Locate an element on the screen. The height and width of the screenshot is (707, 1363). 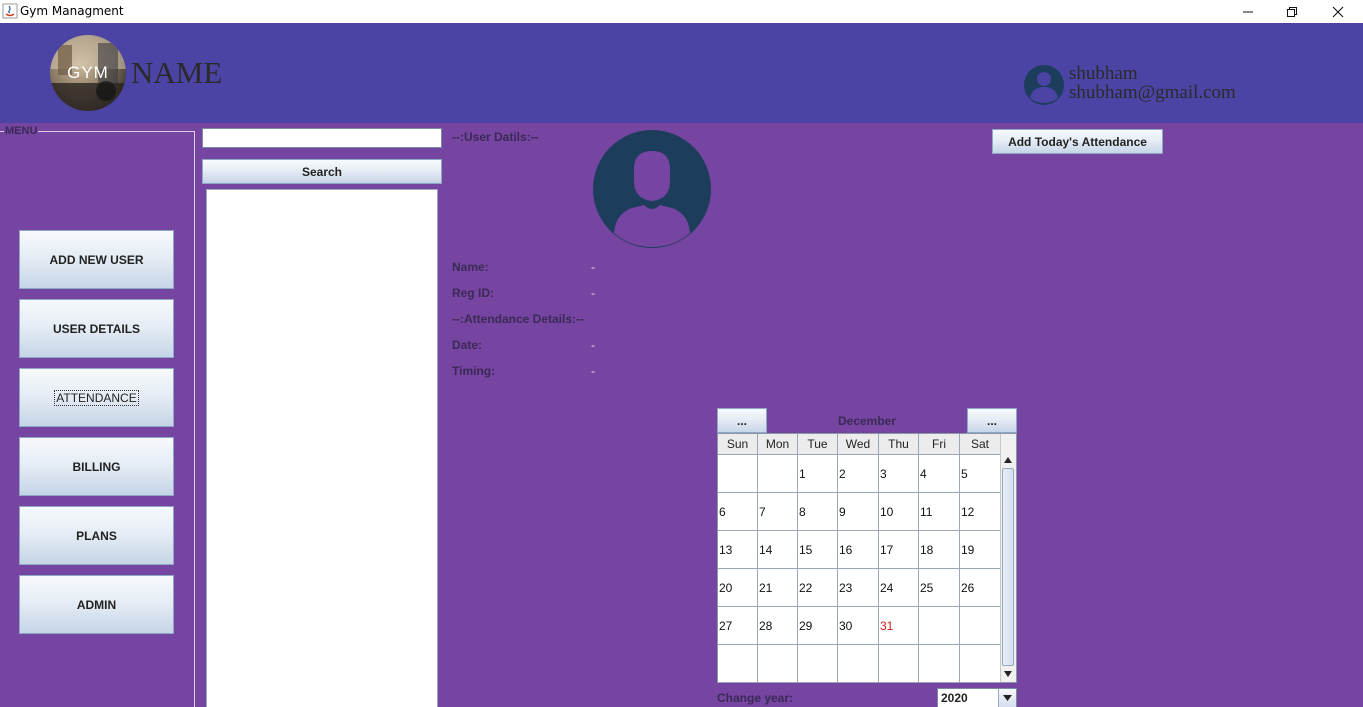
calendar-day-cell: 5 is located at coordinates (980, 474).